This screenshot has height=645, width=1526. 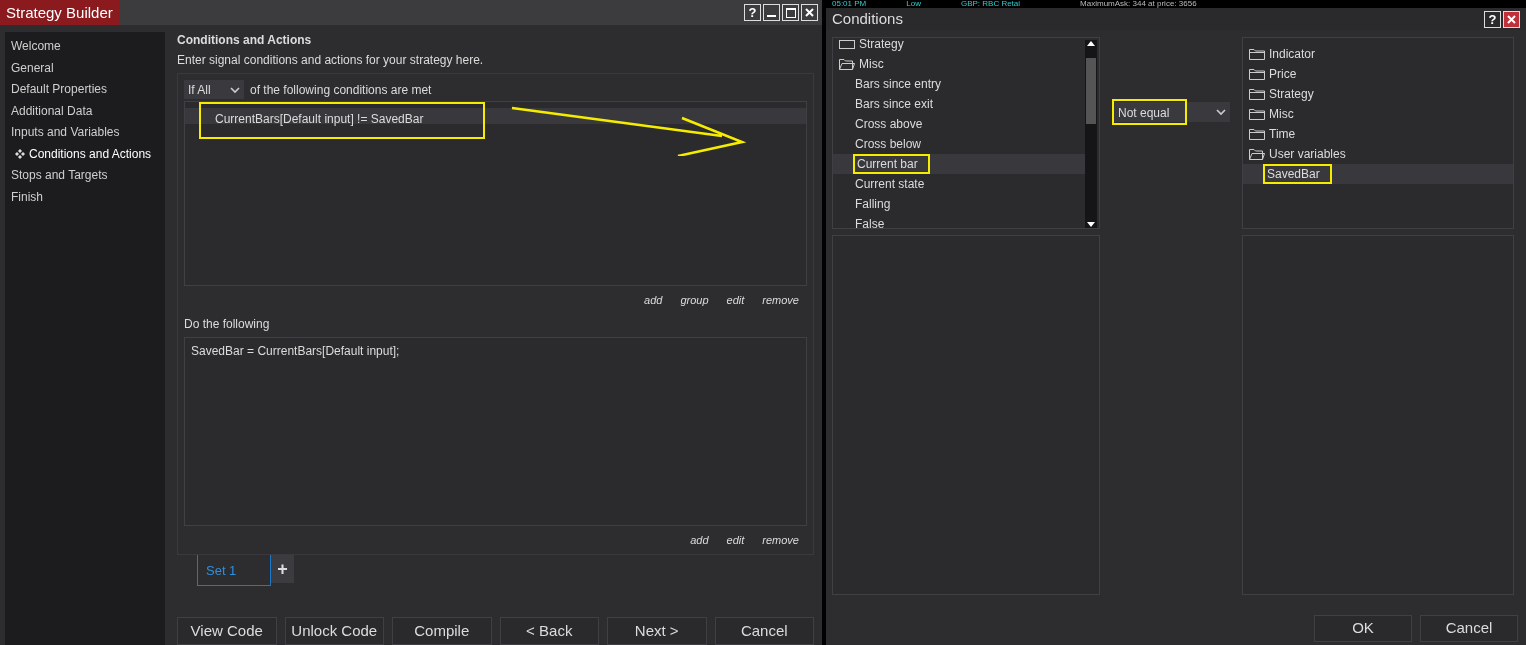 What do you see at coordinates (85, 176) in the screenshot?
I see `sidebar-item: Stops and Targets` at bounding box center [85, 176].